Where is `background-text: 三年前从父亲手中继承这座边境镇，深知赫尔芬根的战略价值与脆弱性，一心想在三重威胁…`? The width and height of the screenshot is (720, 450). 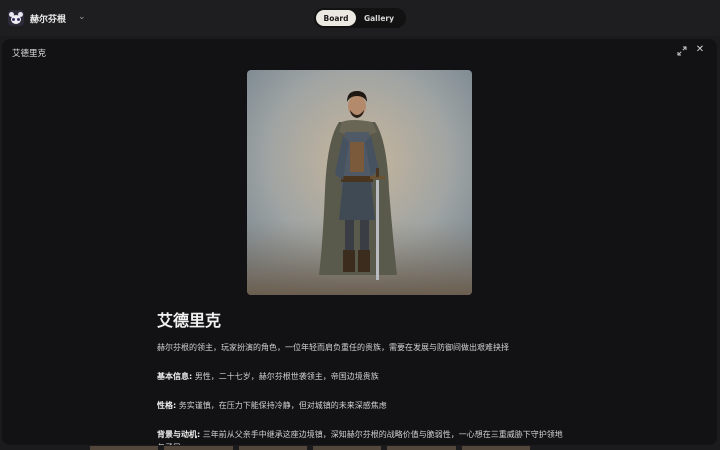 background-text: 三年前从父亲手中继承这座边境镇，深知赫尔芬根的战略价值与脆弱性，一心想在三重威胁… is located at coordinates (360, 437).